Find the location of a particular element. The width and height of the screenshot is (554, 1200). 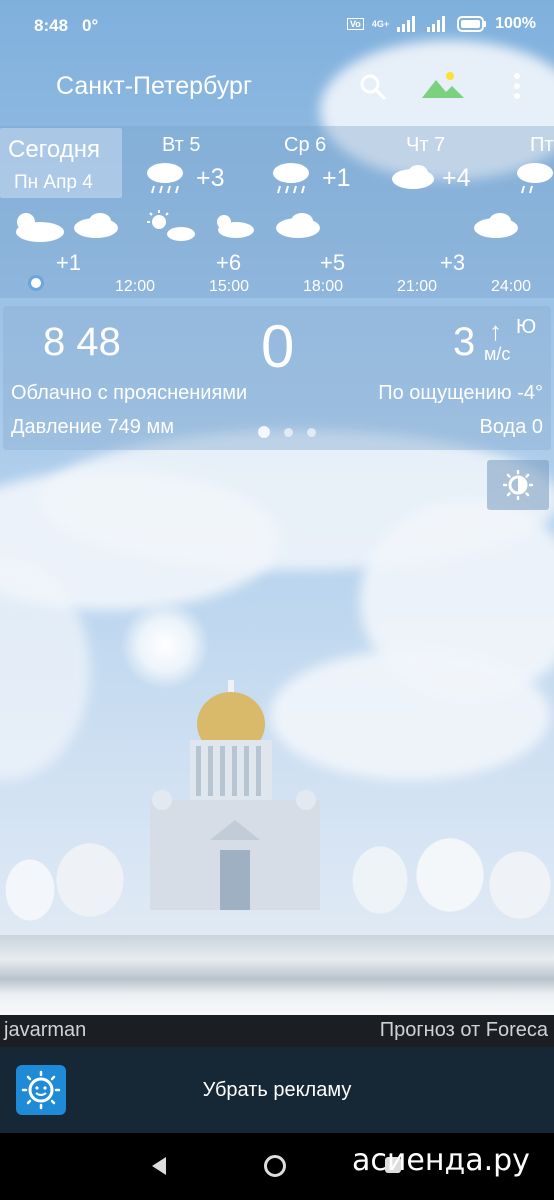

current-temperature: 0 is located at coordinates (278, 346).